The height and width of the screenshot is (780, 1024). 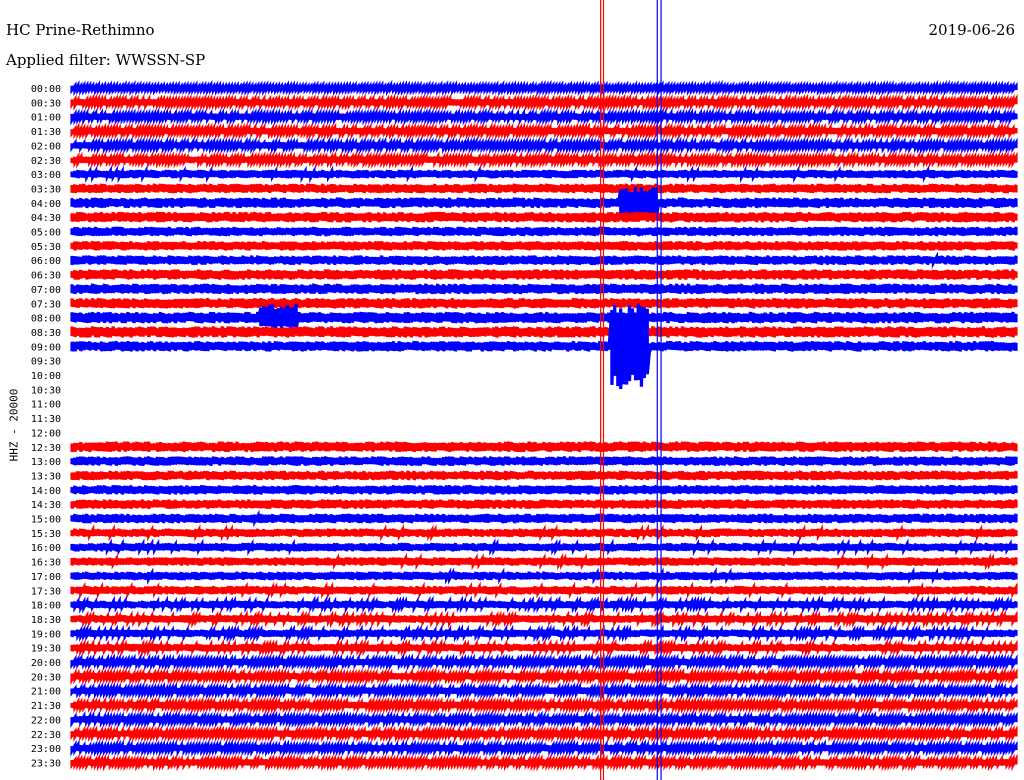 I want to click on row-label-0800: 08:00, so click(x=46, y=319).